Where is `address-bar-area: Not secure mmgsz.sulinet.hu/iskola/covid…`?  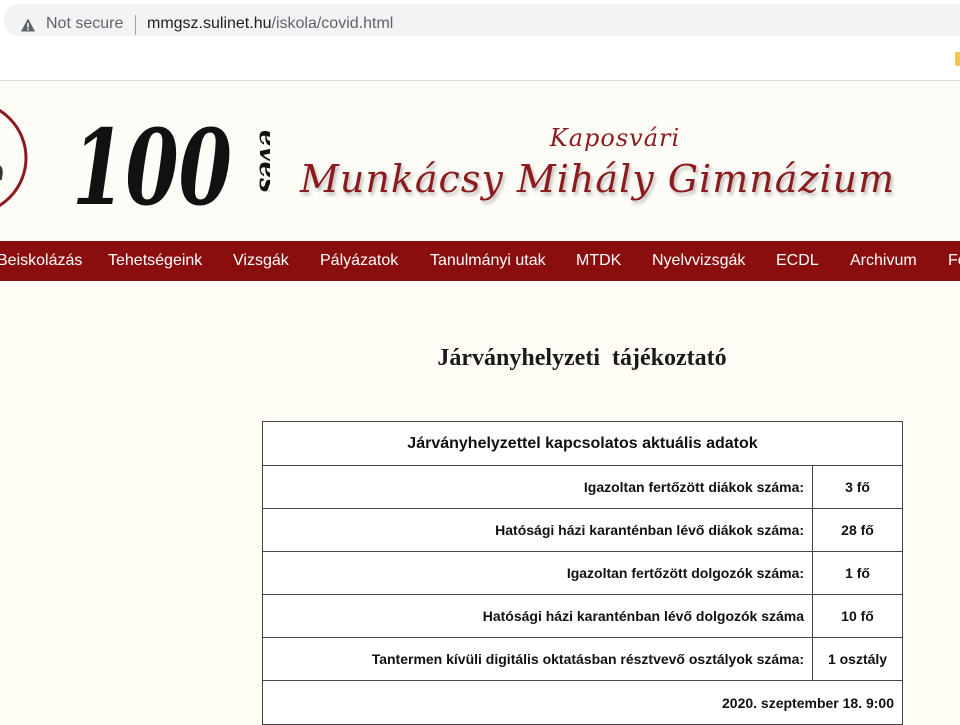
address-bar-area: Not secure mmgsz.sulinet.hu/iskola/covid… is located at coordinates (480, 21).